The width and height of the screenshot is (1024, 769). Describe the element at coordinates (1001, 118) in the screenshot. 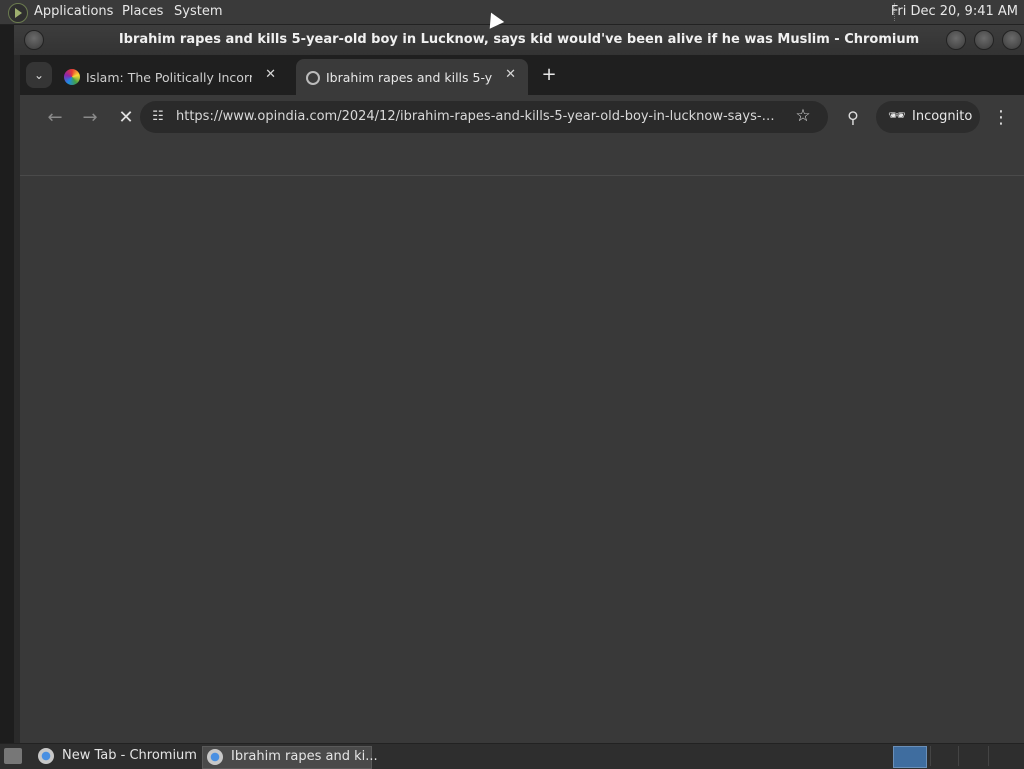

I see `more-menu-icon: ⋮` at that location.